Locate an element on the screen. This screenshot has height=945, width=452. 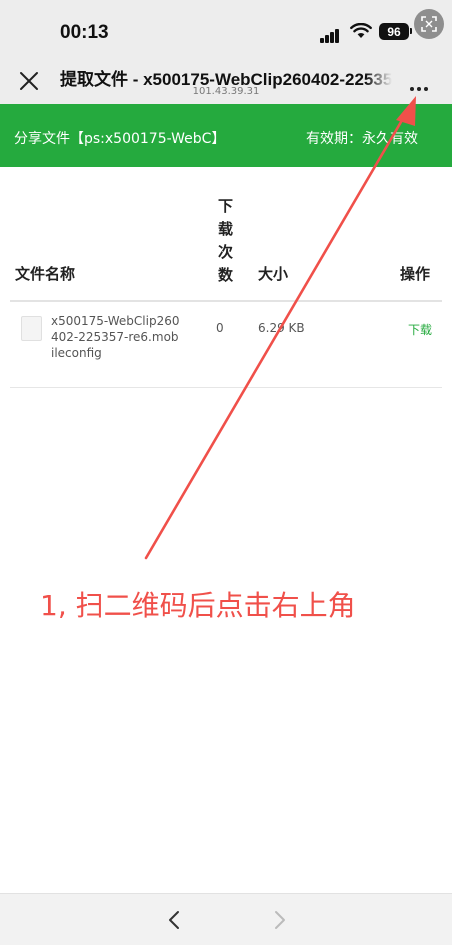
back-button is located at coordinates (174, 920).